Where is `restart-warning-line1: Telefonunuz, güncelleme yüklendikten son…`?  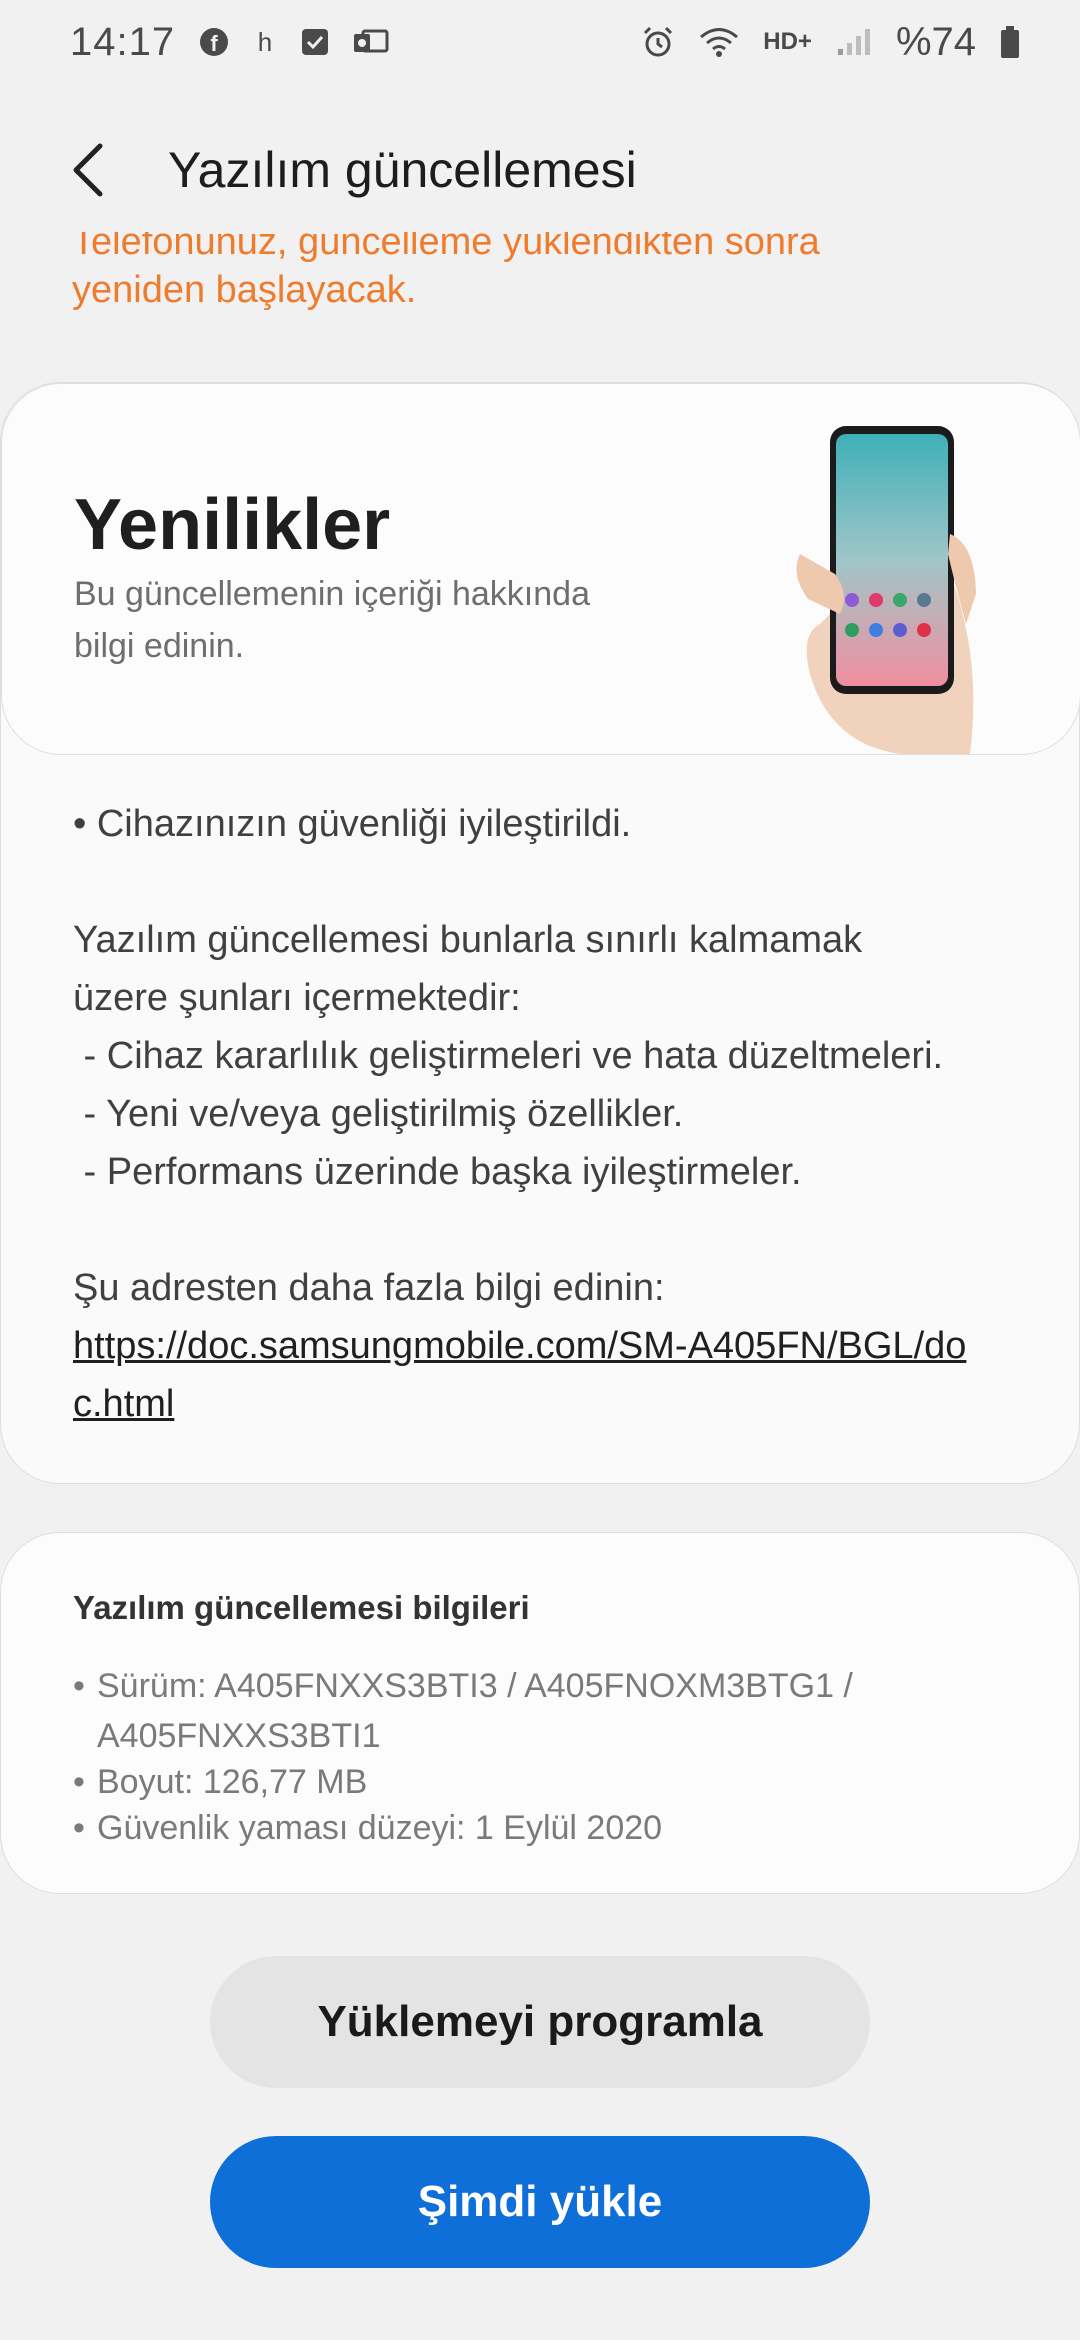 restart-warning-line1: Telefonunuz, güncelleme yüklendikten son… is located at coordinates (446, 247).